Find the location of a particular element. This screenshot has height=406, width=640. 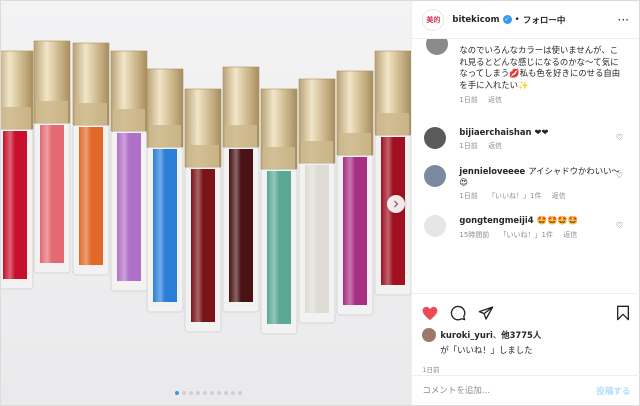

post-actions: kuroki_yuri、他3775人 が「いいね！」しました 1日前 is located at coordinates (526, 333).